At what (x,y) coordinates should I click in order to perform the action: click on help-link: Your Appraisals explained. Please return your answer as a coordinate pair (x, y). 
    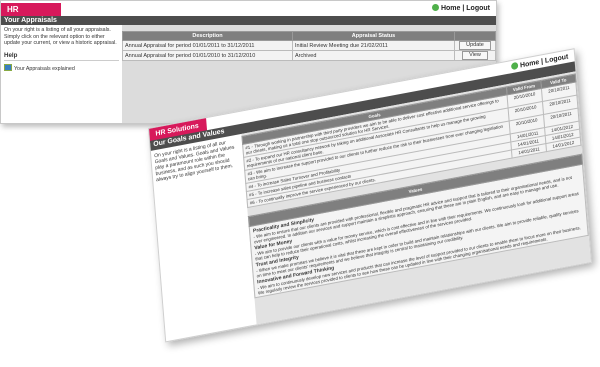
    Looking at the image, I should click on (61, 68).